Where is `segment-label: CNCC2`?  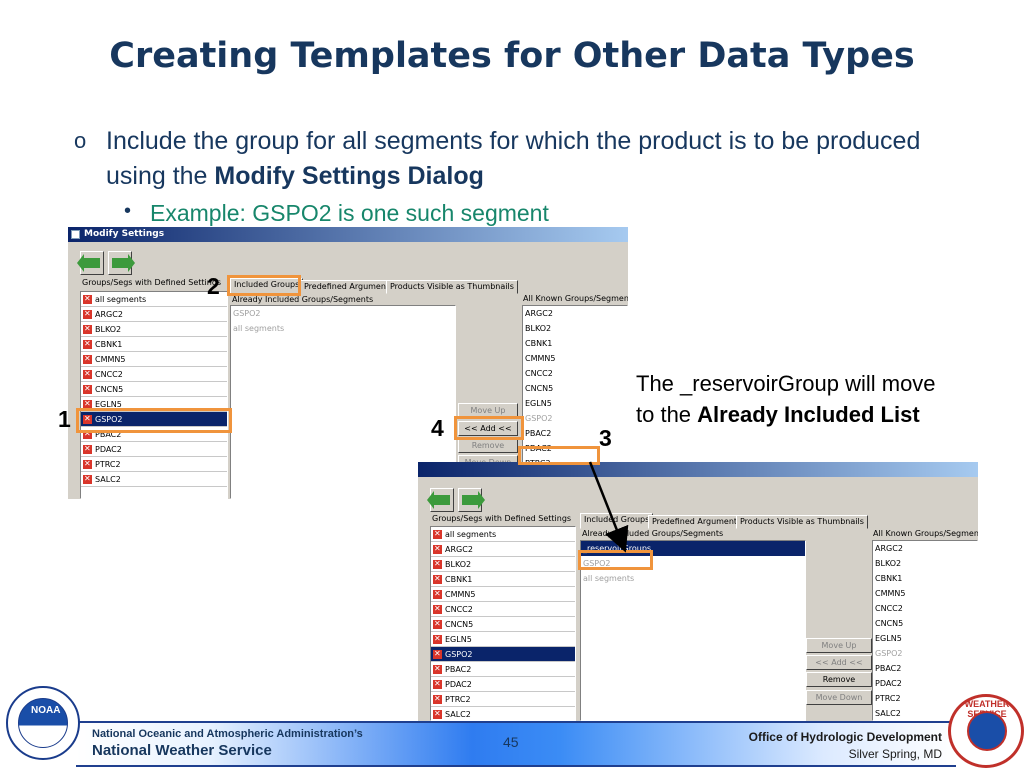 segment-label: CNCC2 is located at coordinates (459, 609).